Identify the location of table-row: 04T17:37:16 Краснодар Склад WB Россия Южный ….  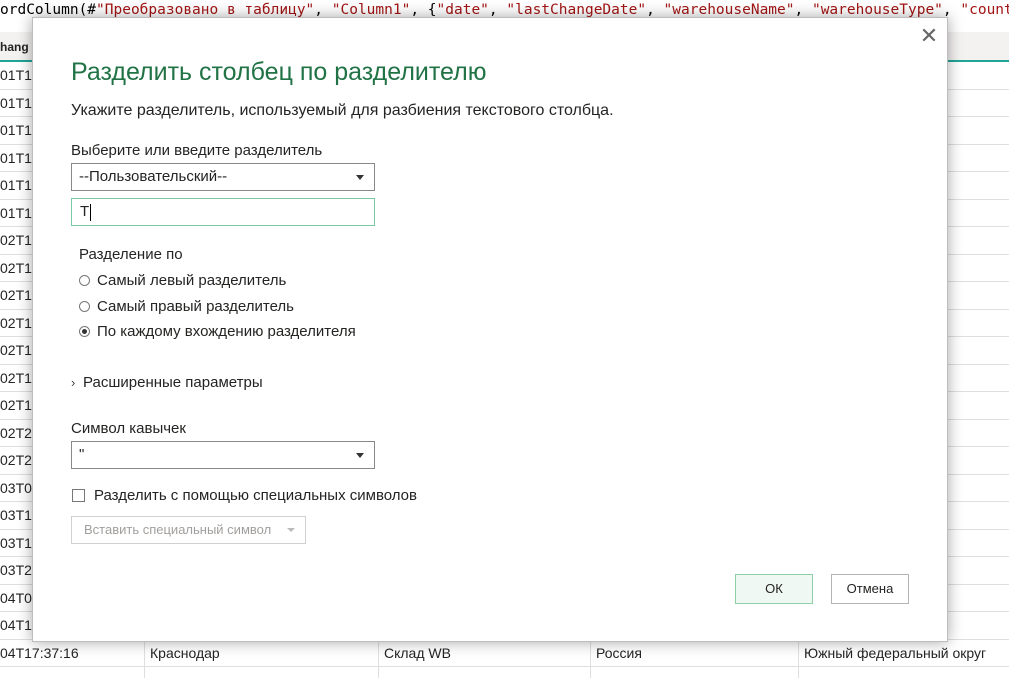
(504, 653).